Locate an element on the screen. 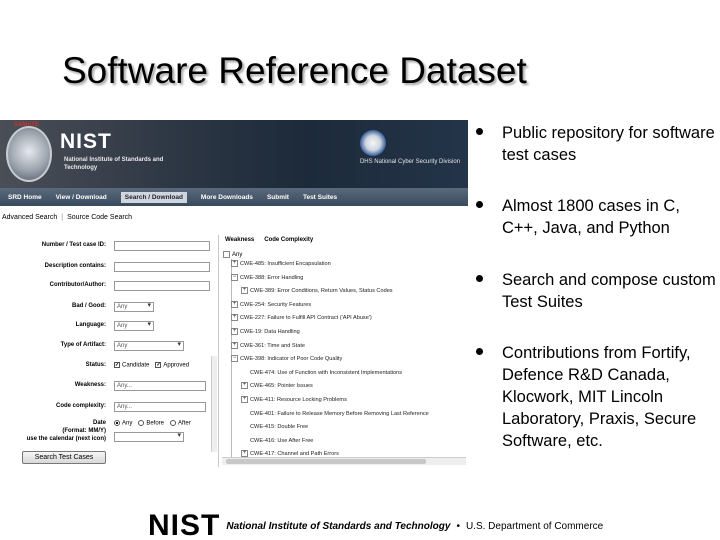 This screenshot has height=540, width=720. artifact-type-select: Any is located at coordinates (149, 346).